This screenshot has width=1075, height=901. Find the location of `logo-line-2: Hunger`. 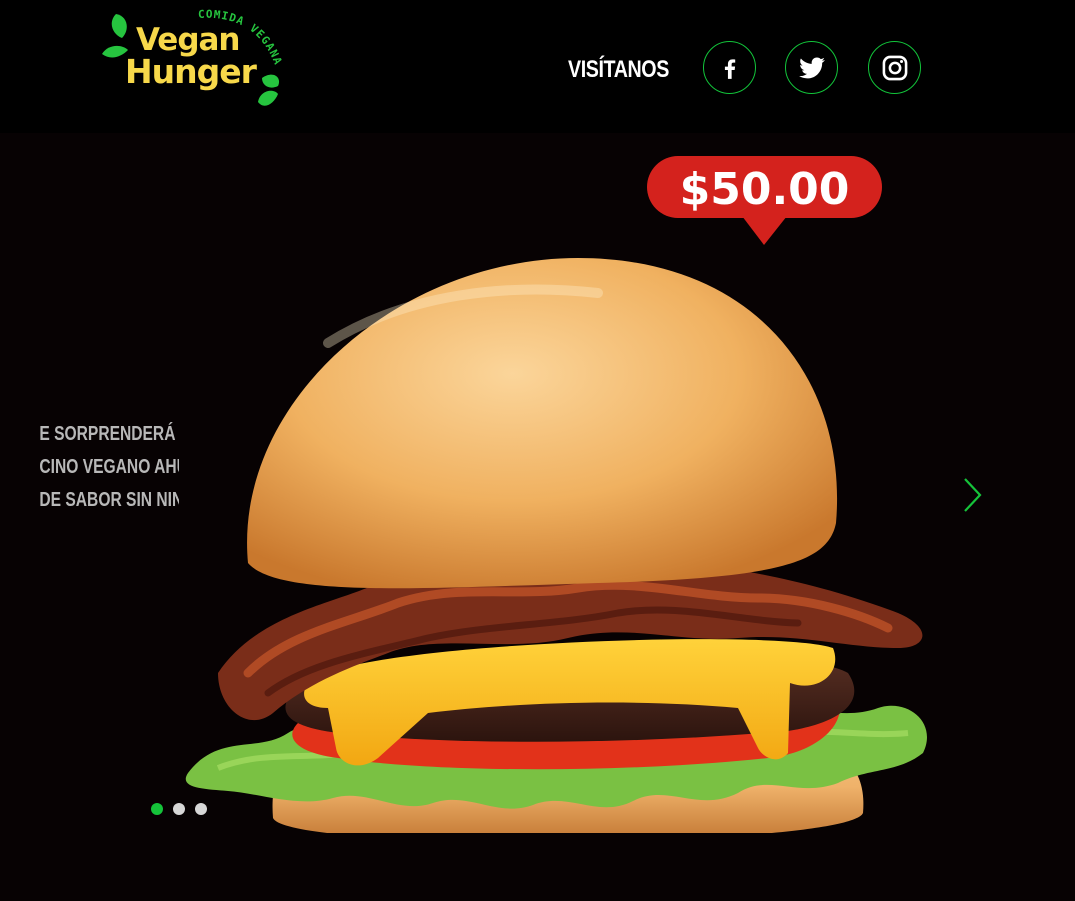

logo-line-2: Hunger is located at coordinates (191, 71).